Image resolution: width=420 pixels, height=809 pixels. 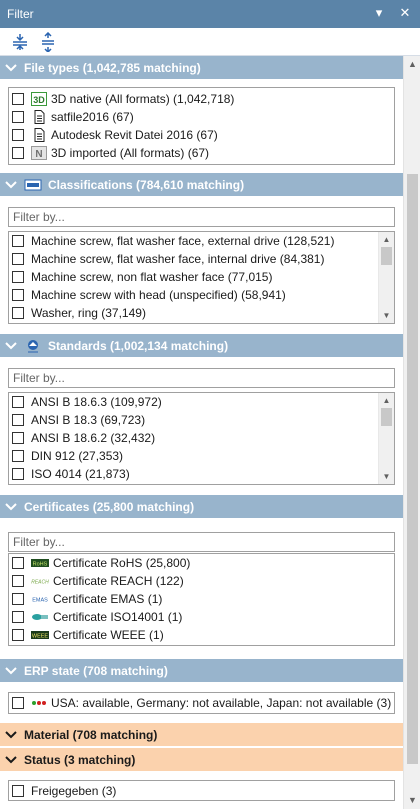 What do you see at coordinates (201, 217) in the screenshot?
I see `classifications-filter-input` at bounding box center [201, 217].